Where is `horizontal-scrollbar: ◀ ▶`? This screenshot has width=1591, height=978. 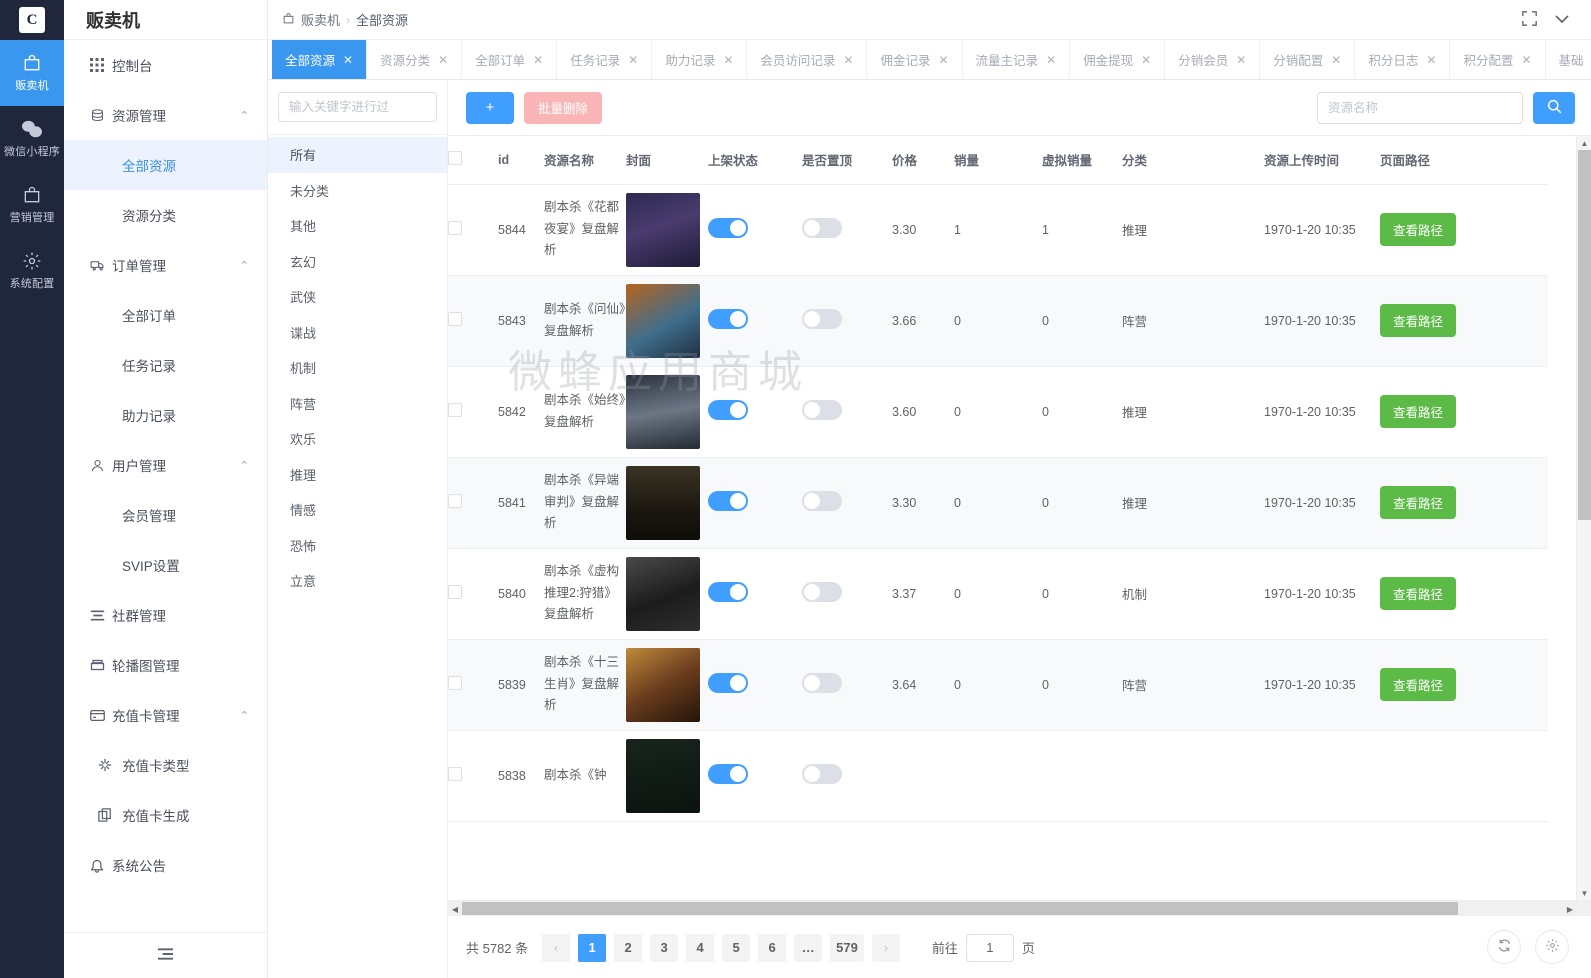
horizontal-scrollbar: ◀ ▶ is located at coordinates (1019, 908).